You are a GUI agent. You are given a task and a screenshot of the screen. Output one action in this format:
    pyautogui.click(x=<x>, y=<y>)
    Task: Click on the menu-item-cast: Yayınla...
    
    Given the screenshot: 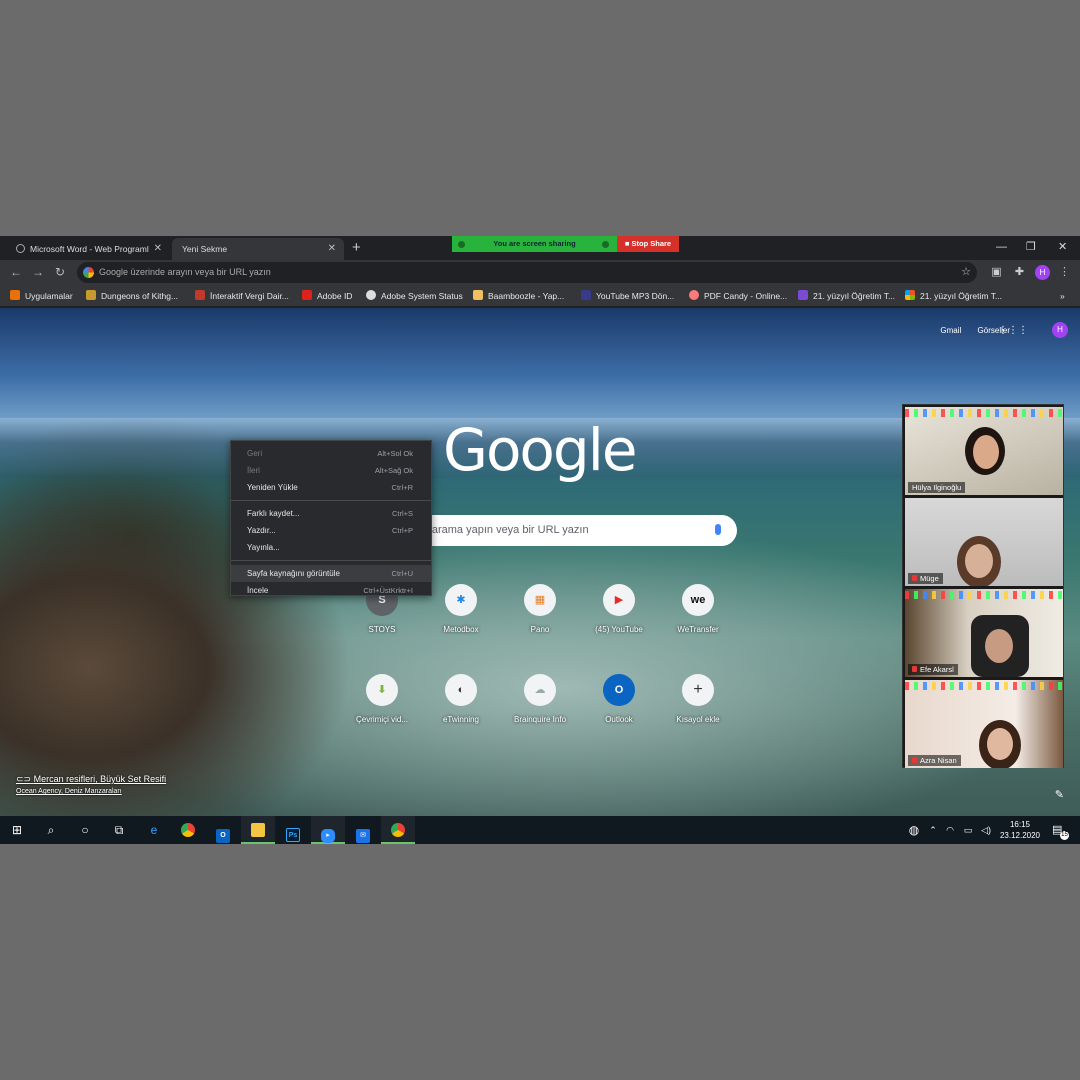 What is the action you would take?
    pyautogui.click(x=331, y=547)
    